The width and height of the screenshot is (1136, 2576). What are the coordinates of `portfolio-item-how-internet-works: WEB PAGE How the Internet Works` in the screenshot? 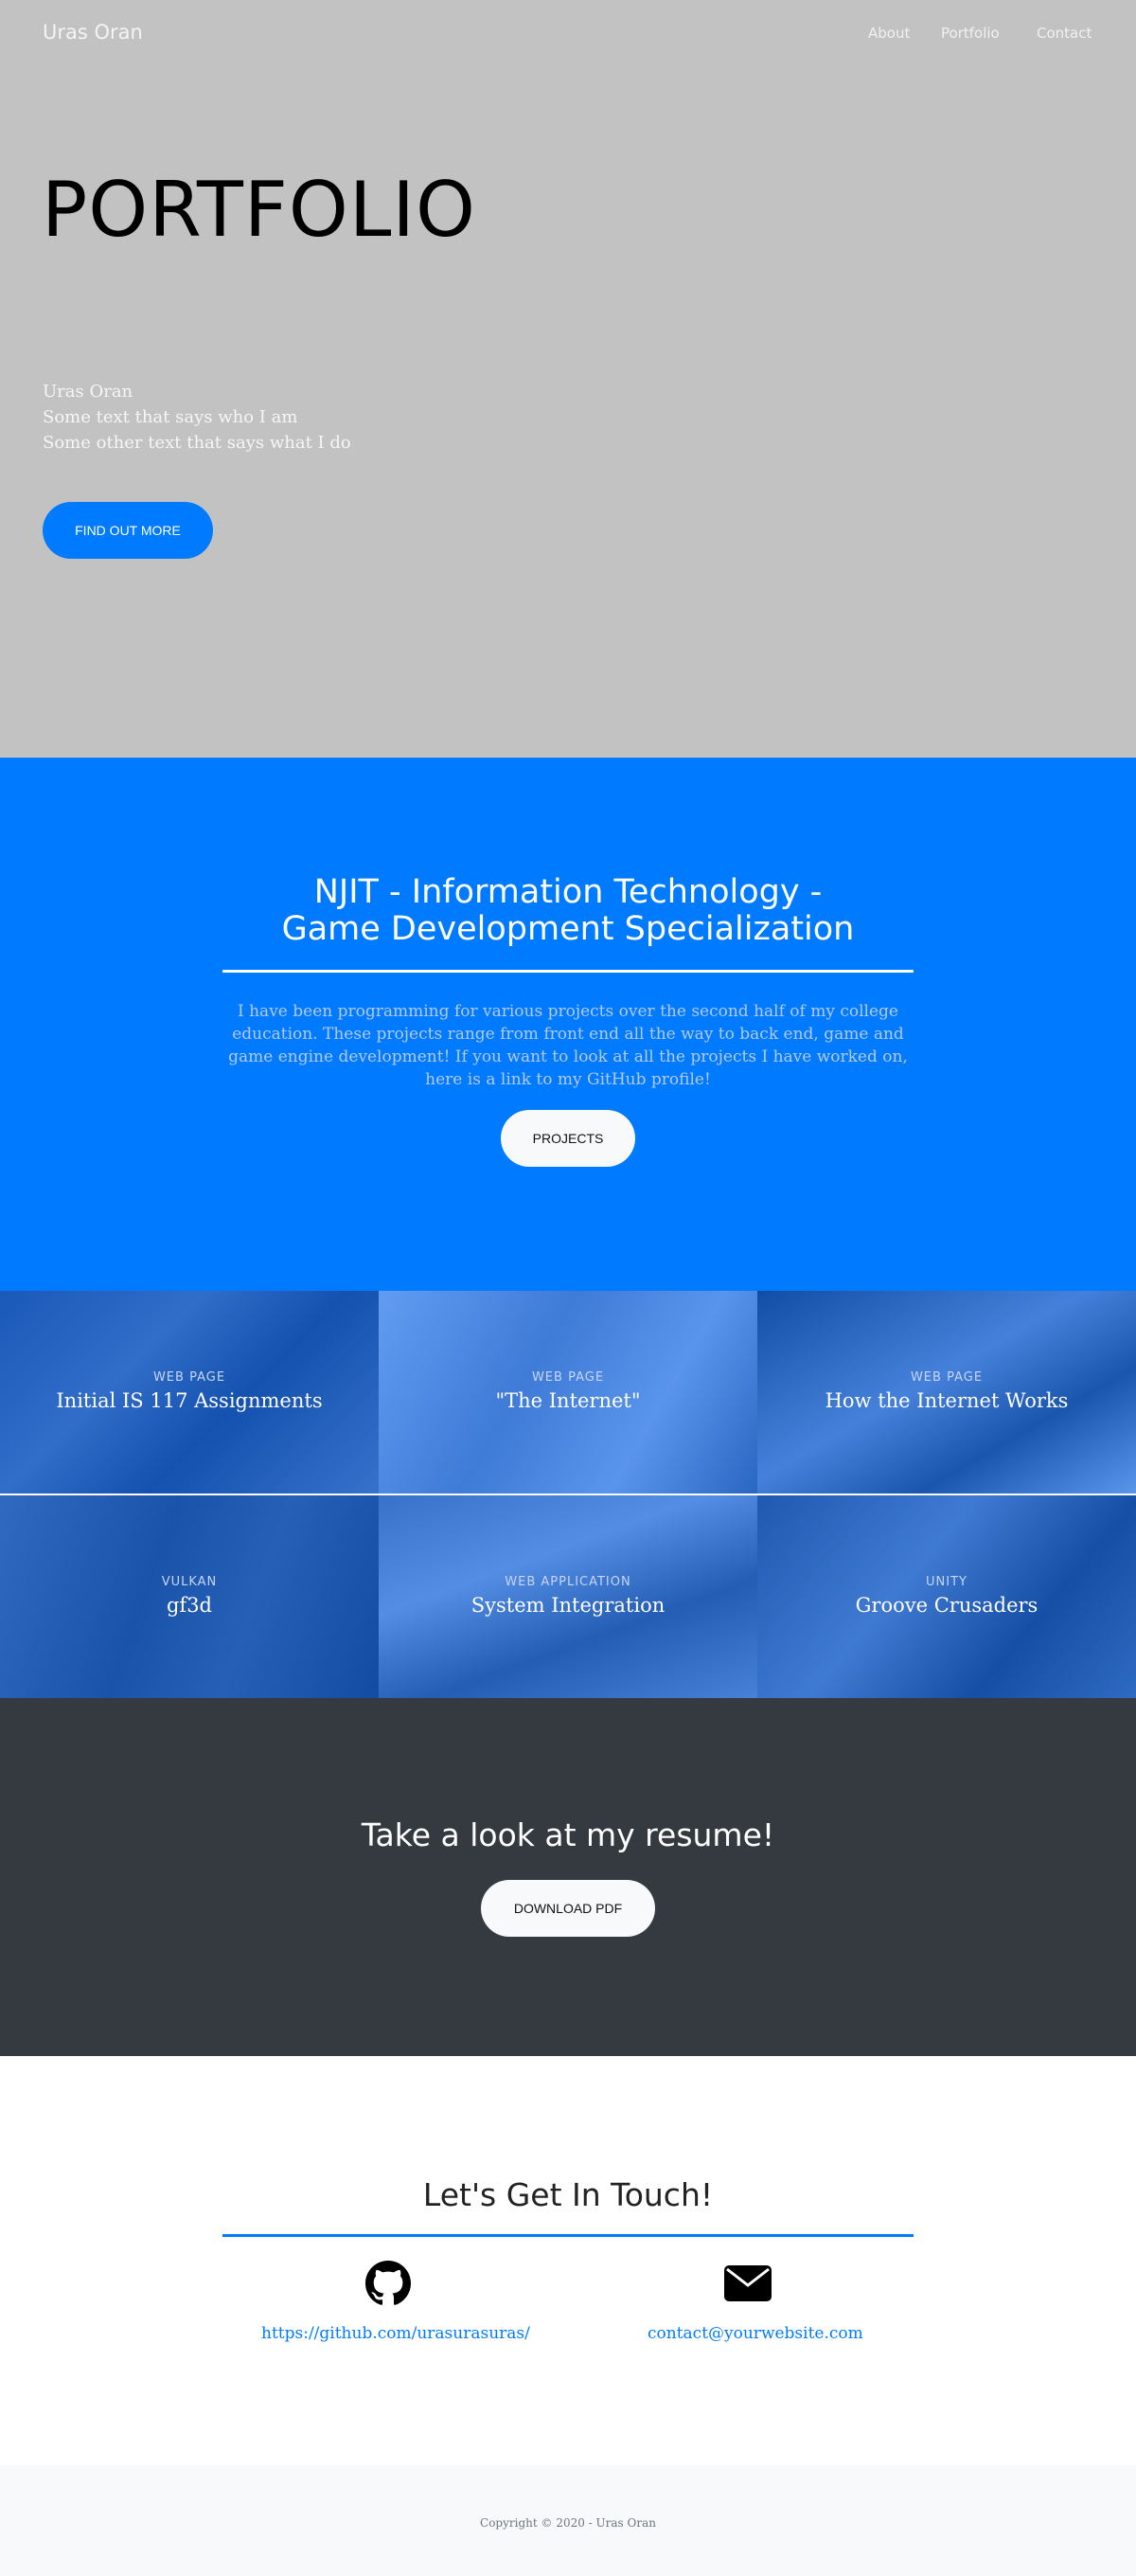 It's located at (946, 1392).